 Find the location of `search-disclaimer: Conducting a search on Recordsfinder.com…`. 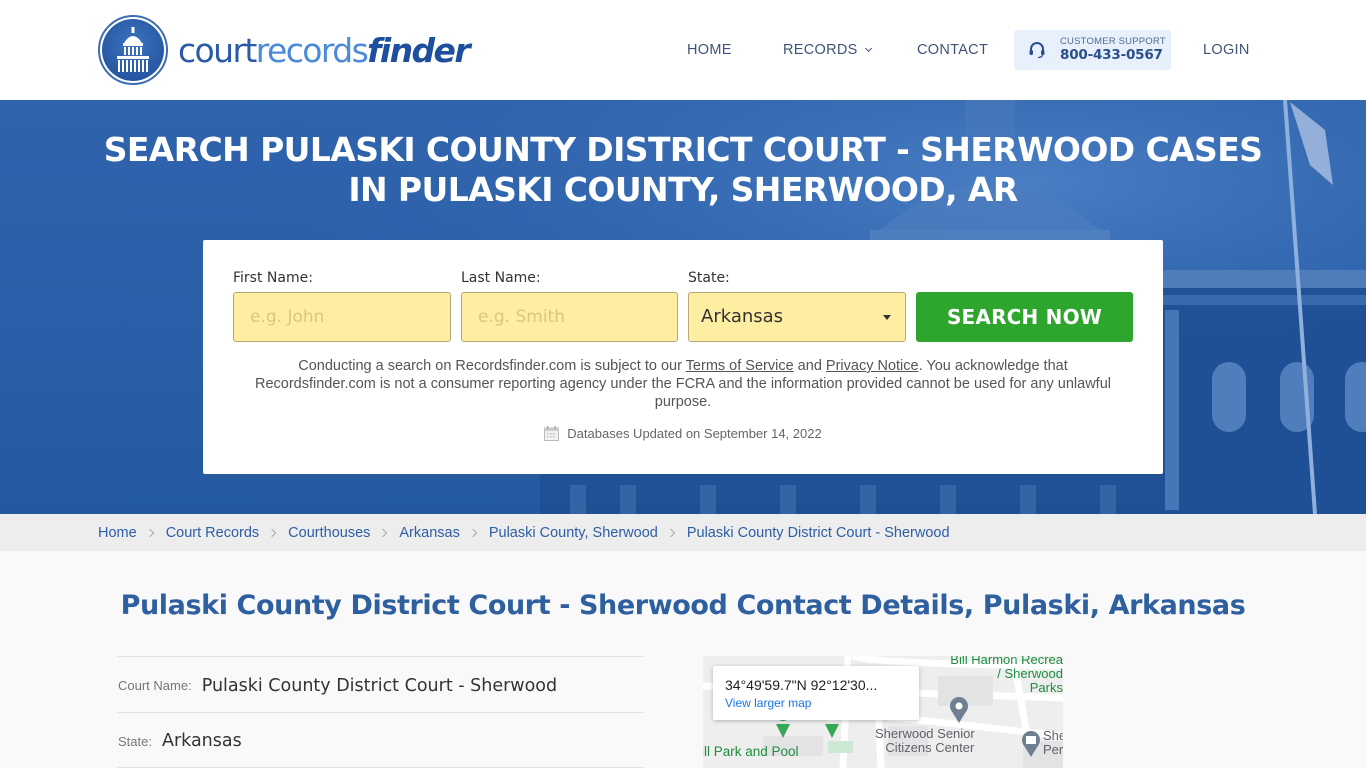

search-disclaimer: Conducting a search on Recordsfinder.com… is located at coordinates (683, 384).